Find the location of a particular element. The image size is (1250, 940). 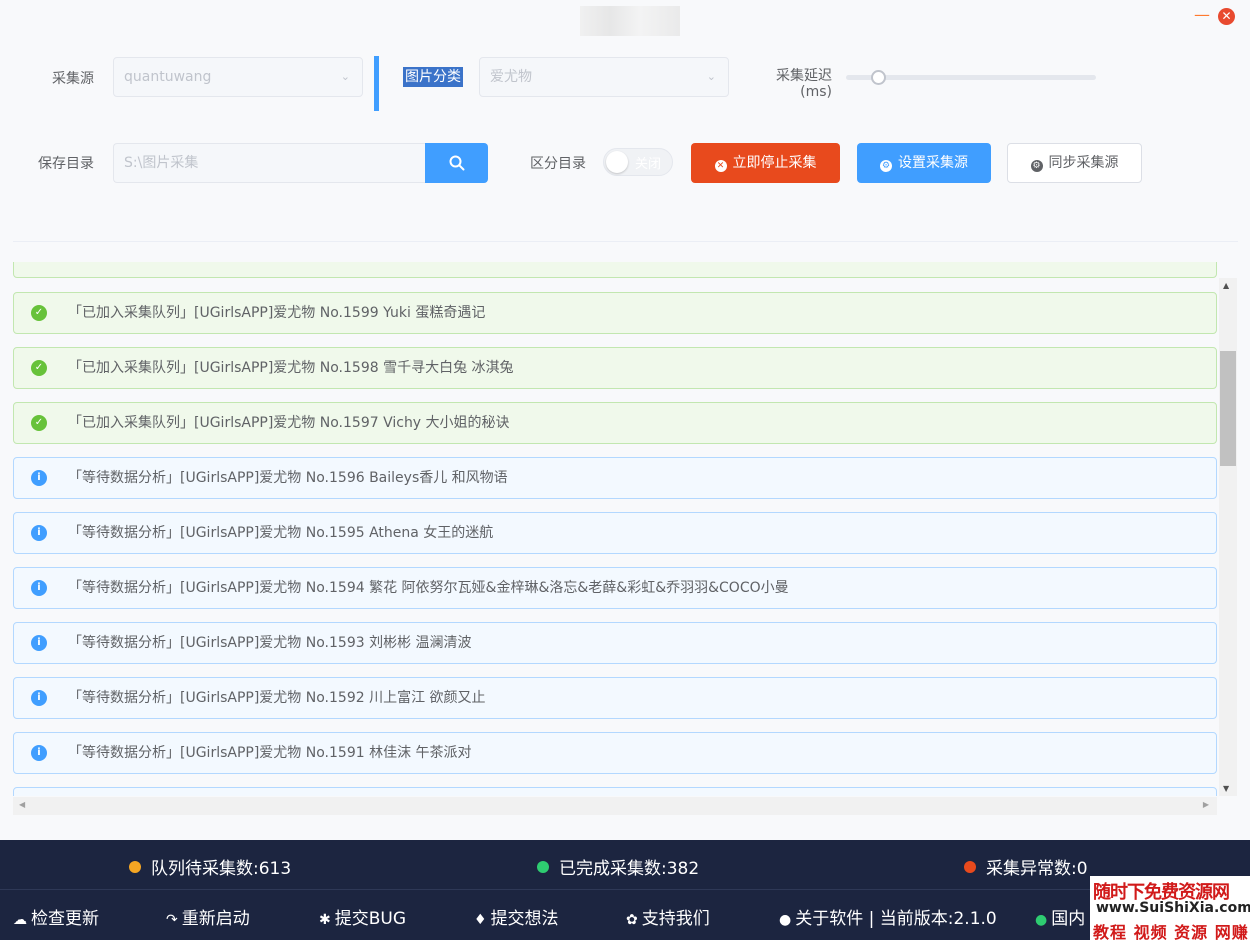

close-button: ✕ is located at coordinates (1226, 16).